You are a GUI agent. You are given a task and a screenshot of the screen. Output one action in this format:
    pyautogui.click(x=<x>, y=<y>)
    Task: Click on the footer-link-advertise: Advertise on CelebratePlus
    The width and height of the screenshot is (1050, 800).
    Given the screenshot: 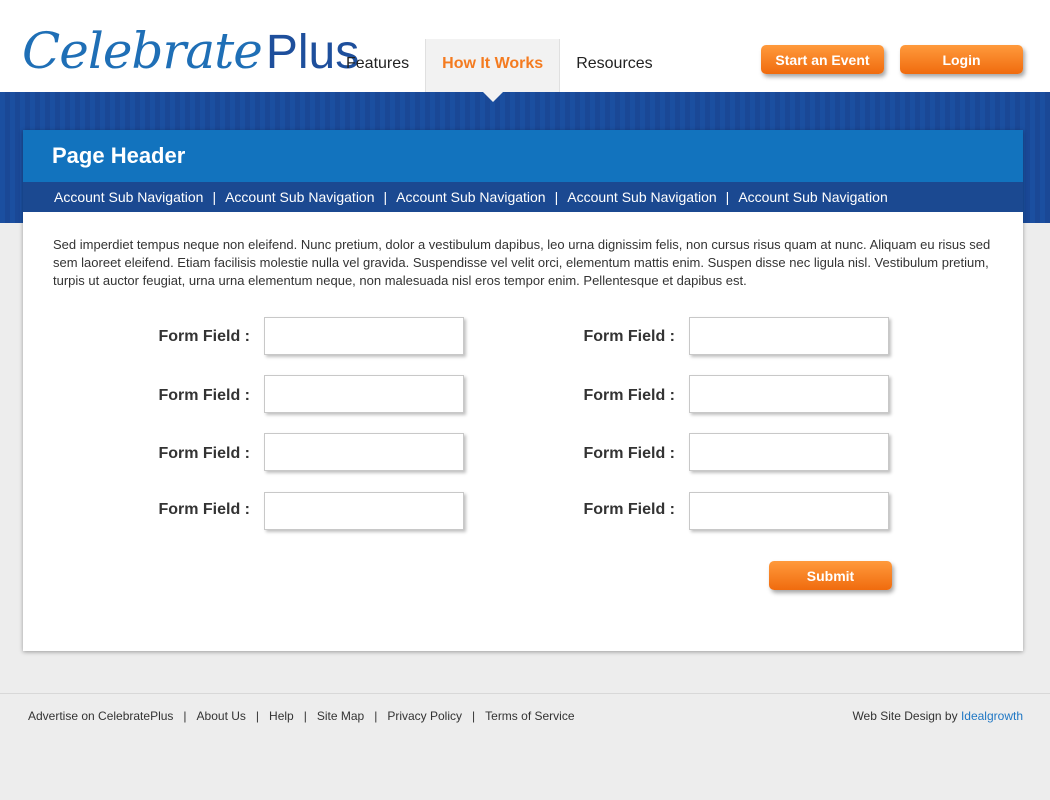 What is the action you would take?
    pyautogui.click(x=100, y=716)
    